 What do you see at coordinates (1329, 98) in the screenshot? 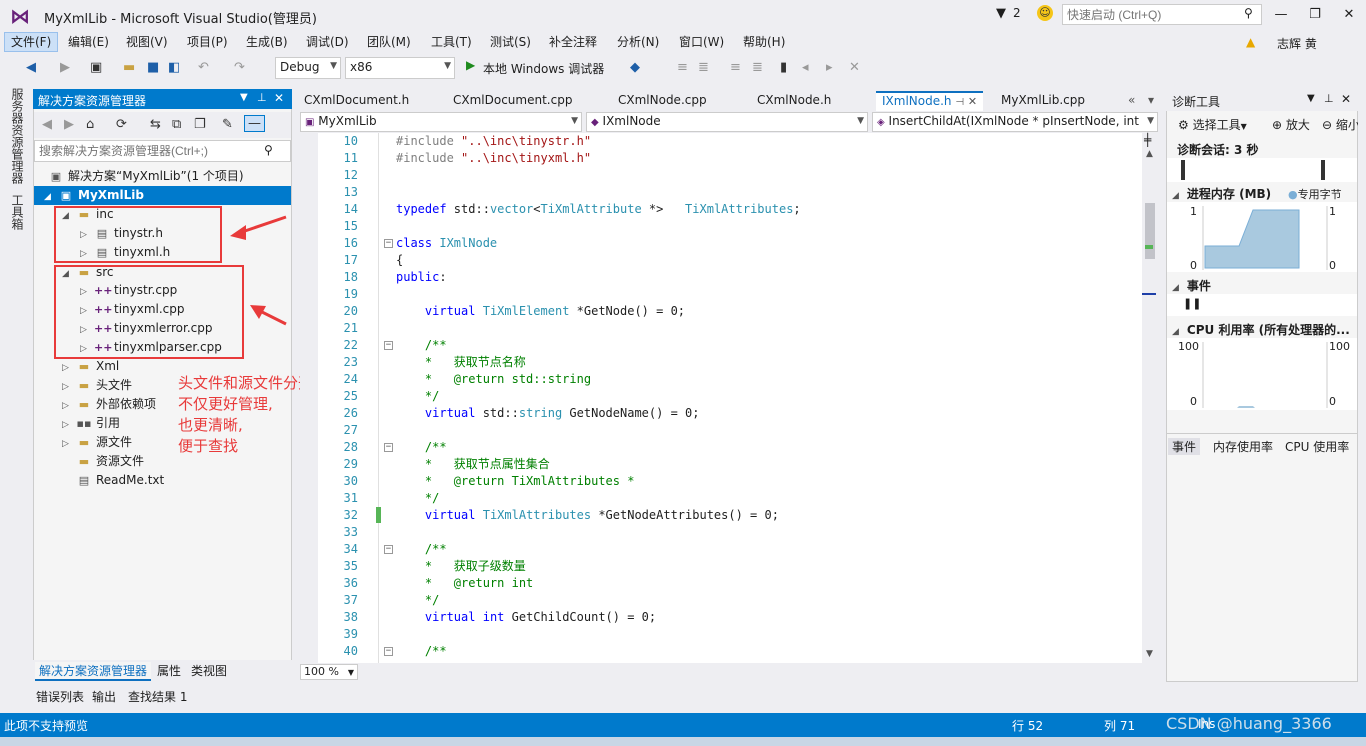
I see `pin-icon: ⊥` at bounding box center [1329, 98].